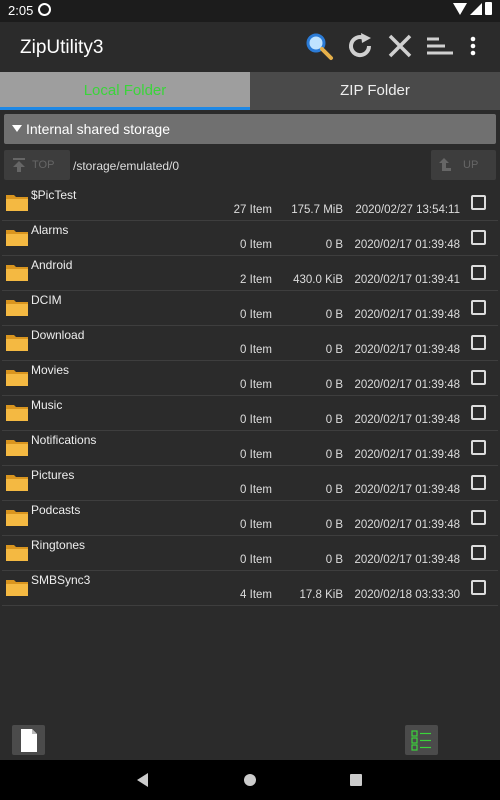 This screenshot has height=800, width=500. Describe the element at coordinates (98, 129) in the screenshot. I see `storage-label: Internal shared storage` at that location.